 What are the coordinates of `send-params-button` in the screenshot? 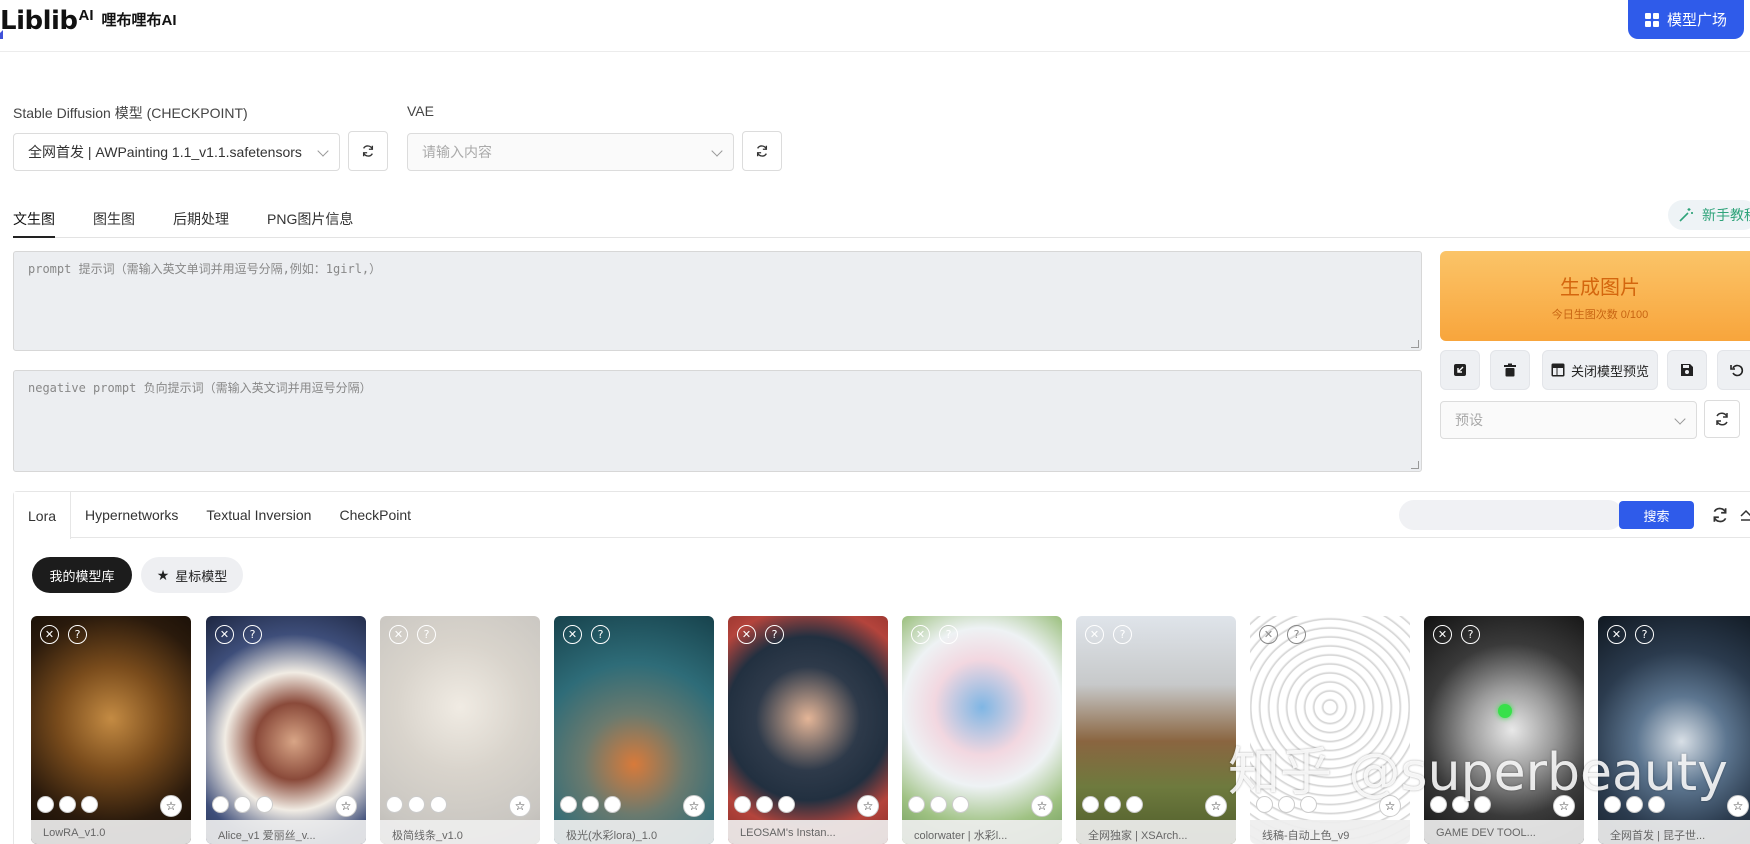 It's located at (1460, 370).